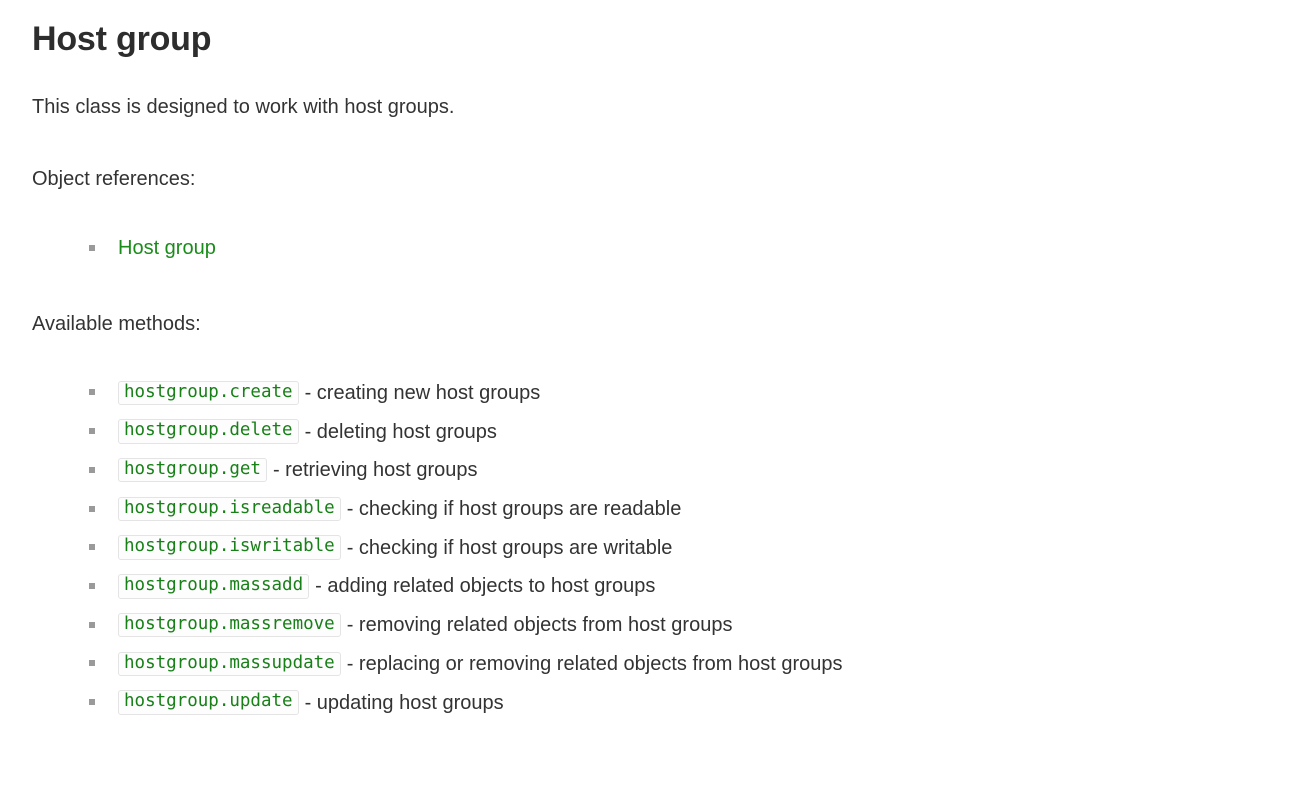 This screenshot has height=788, width=1316. I want to click on list-item: hostgroup.get - retrieving host groups, so click(658, 470).